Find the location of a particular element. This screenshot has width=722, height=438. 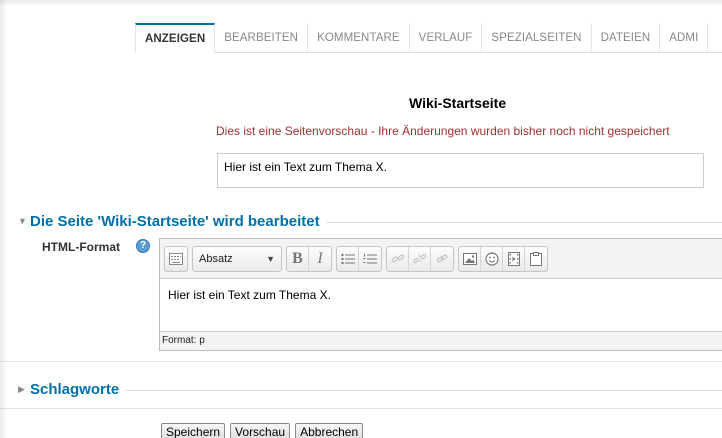

tags-section-title: Schlagworte is located at coordinates (77, 389).